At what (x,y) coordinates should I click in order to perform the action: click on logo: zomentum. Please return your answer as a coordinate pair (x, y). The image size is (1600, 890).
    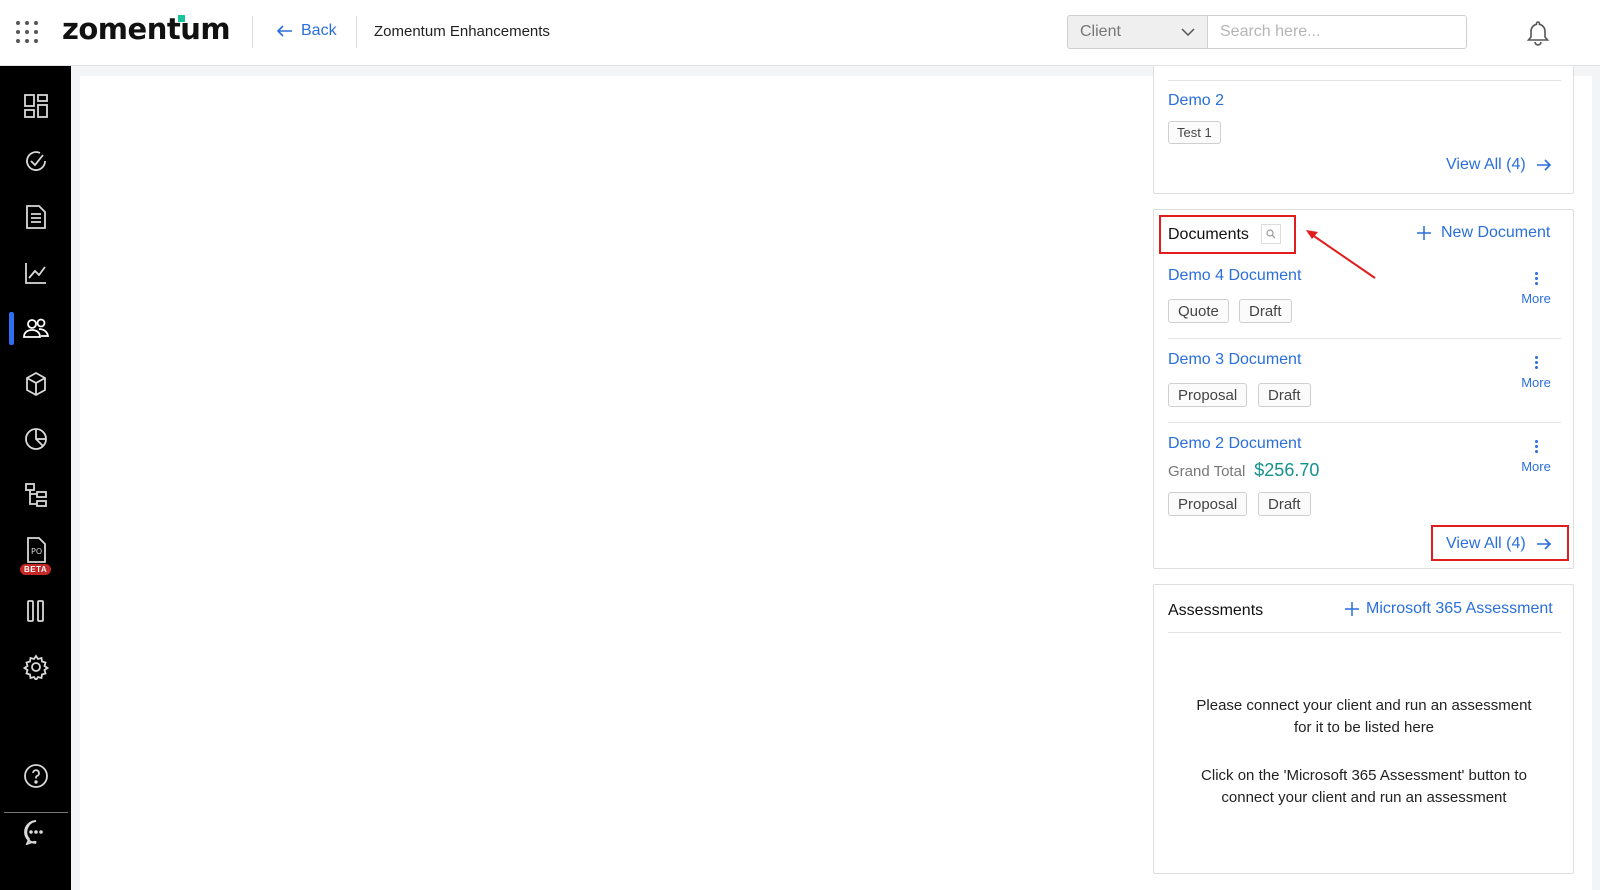
    Looking at the image, I should click on (146, 29).